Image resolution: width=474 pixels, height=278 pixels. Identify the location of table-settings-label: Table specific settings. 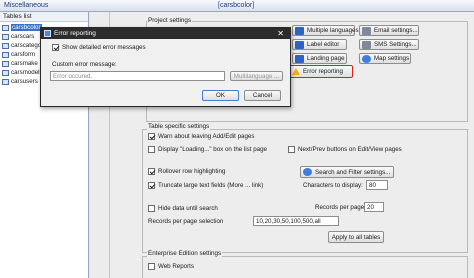
(179, 126).